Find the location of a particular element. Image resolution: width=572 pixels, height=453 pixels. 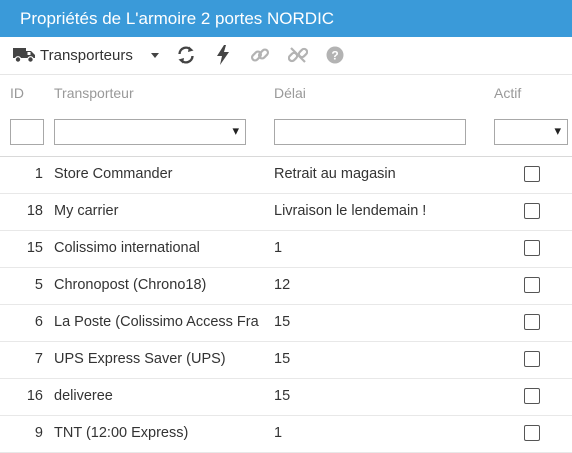

row-delay: Retrait au magasin is located at coordinates (335, 174).